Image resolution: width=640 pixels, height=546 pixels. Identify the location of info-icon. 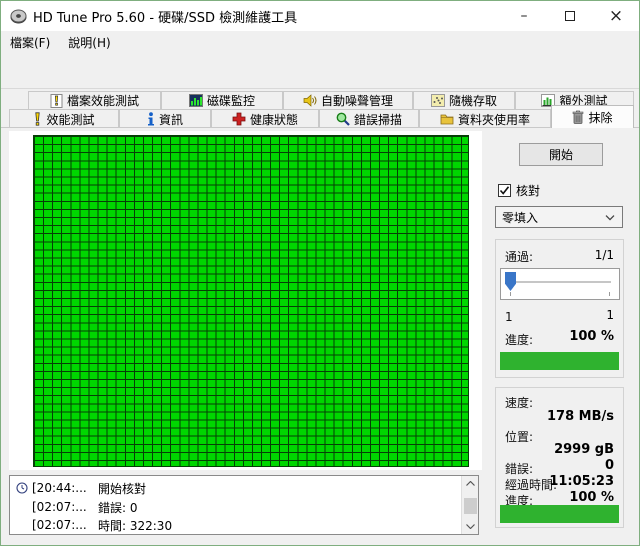
(150, 119).